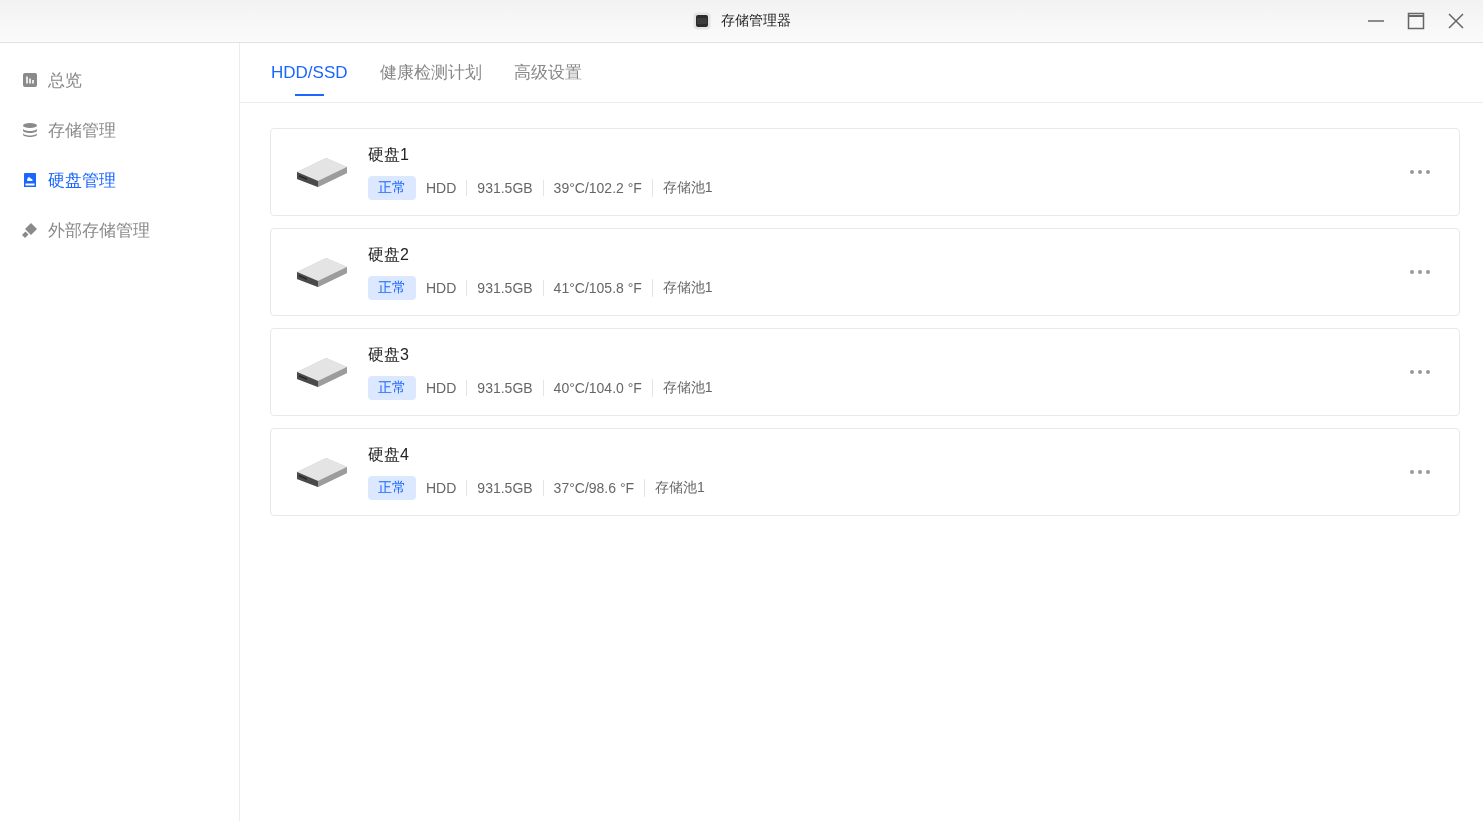 Image resolution: width=1483 pixels, height=821 pixels. Describe the element at coordinates (597, 187) in the screenshot. I see `disk-temperature: 39°C/102.2 °F` at that location.